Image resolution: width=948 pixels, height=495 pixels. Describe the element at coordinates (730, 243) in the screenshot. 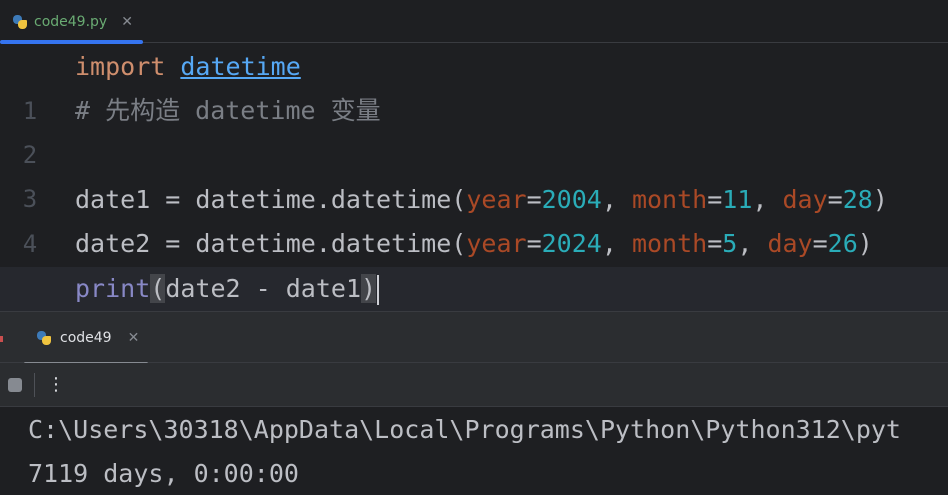

I see `number-literal: 5` at that location.